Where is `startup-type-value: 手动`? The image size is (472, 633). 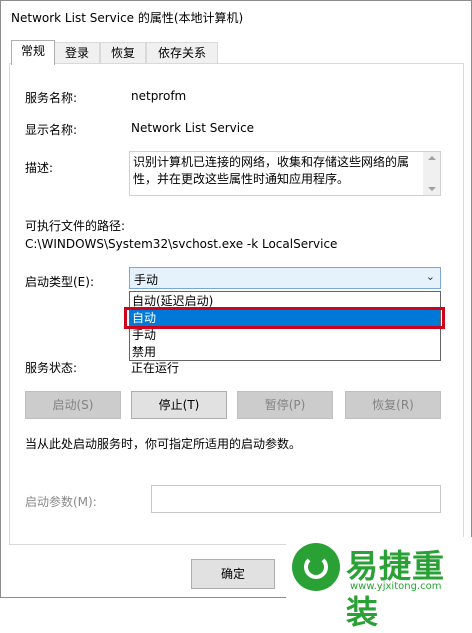
startup-type-value: 手动 is located at coordinates (146, 280).